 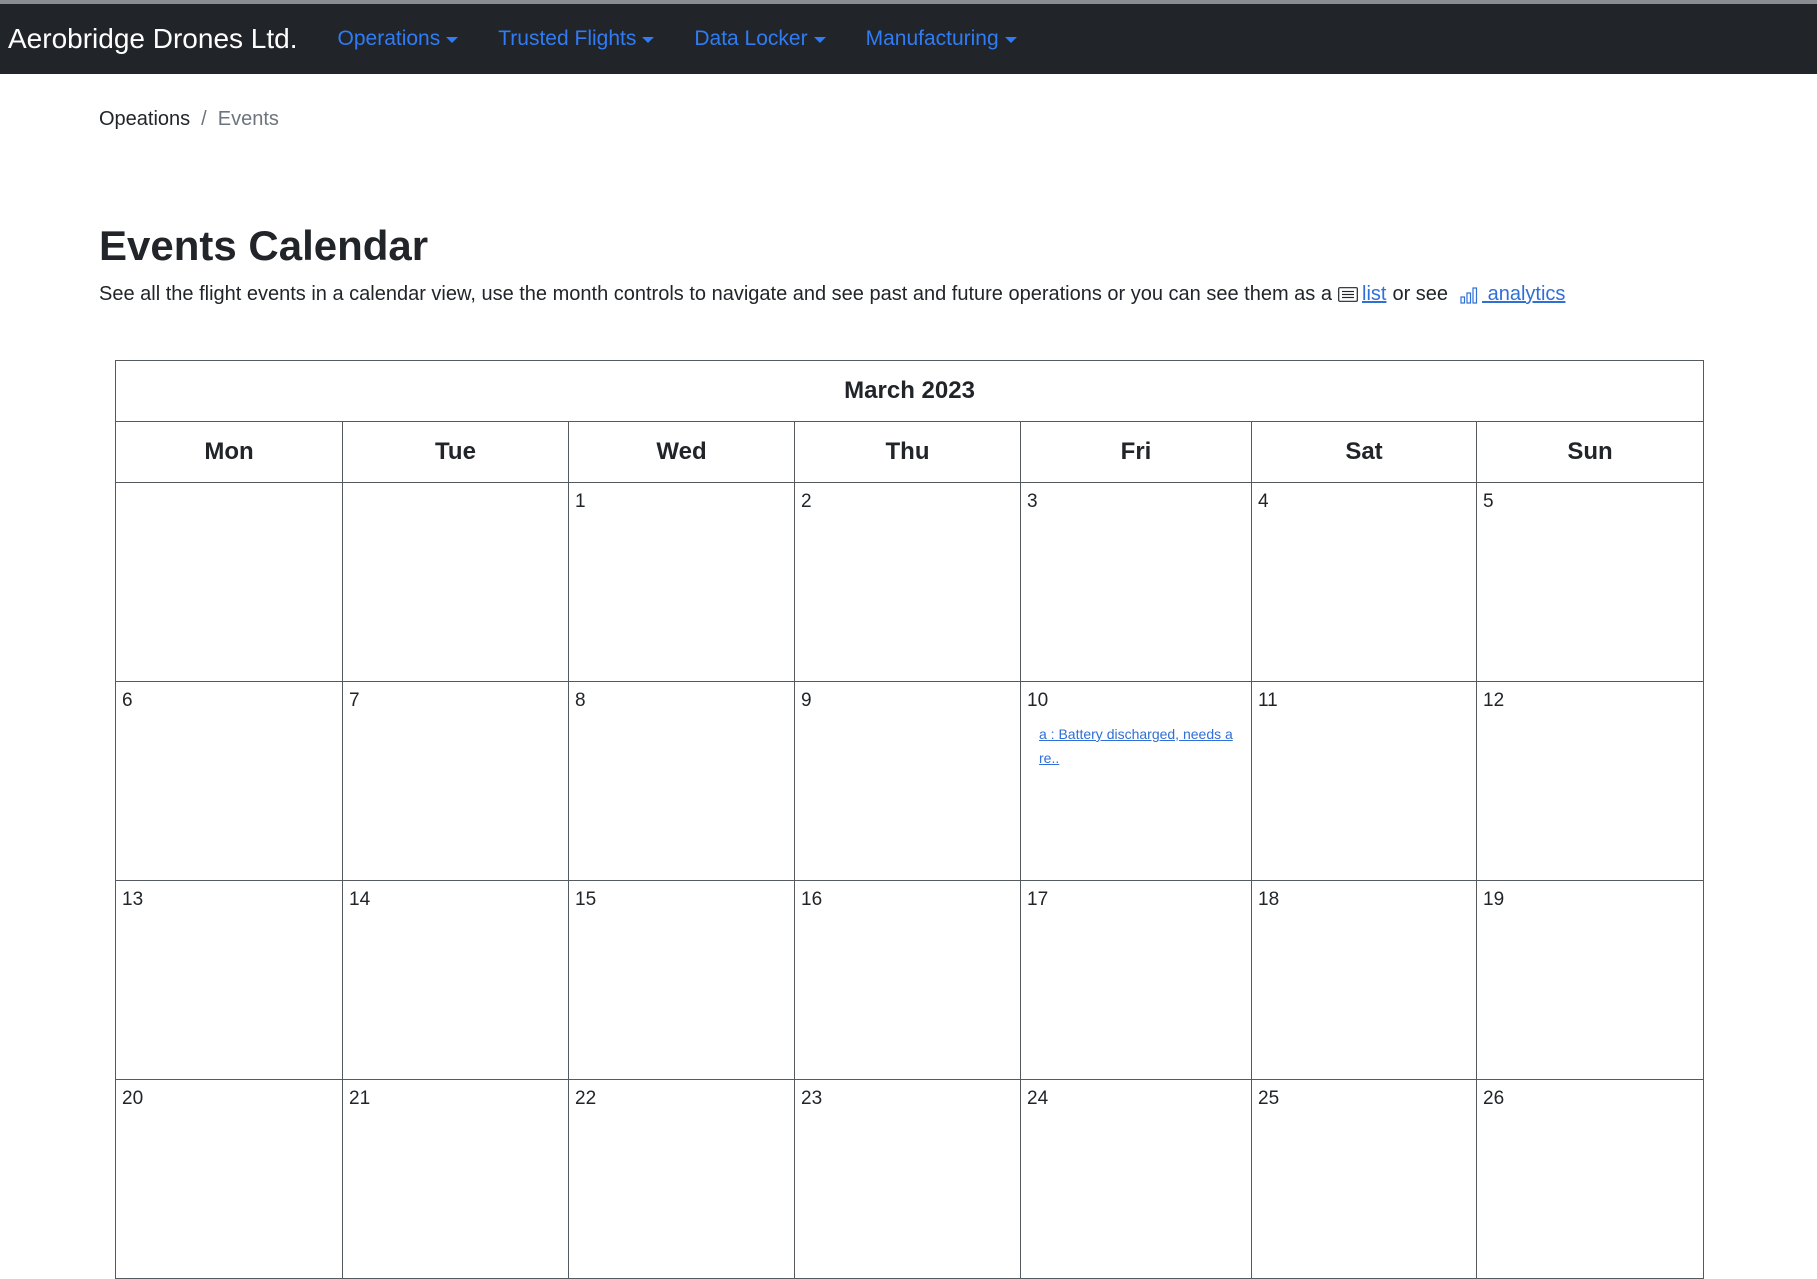 What do you see at coordinates (1136, 582) in the screenshot?
I see `calendar-day-cell: 3` at bounding box center [1136, 582].